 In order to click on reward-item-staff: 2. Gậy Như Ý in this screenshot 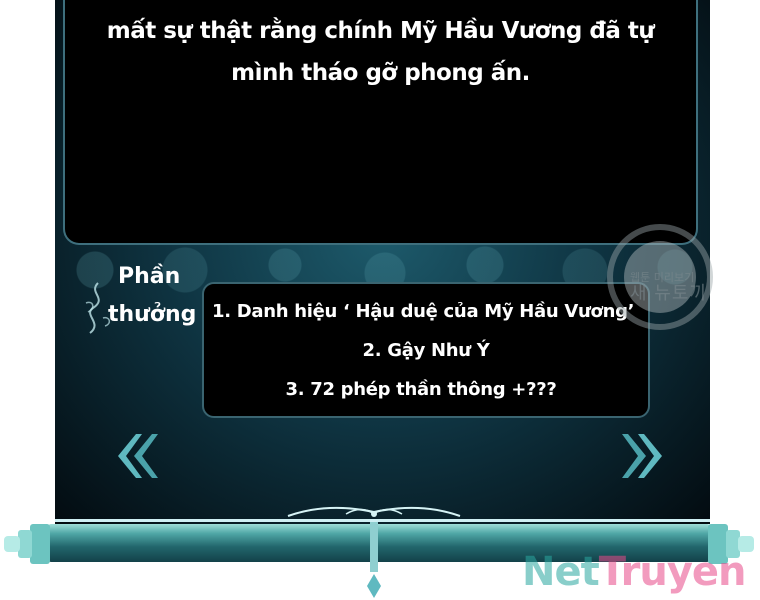, I will do `click(426, 350)`.